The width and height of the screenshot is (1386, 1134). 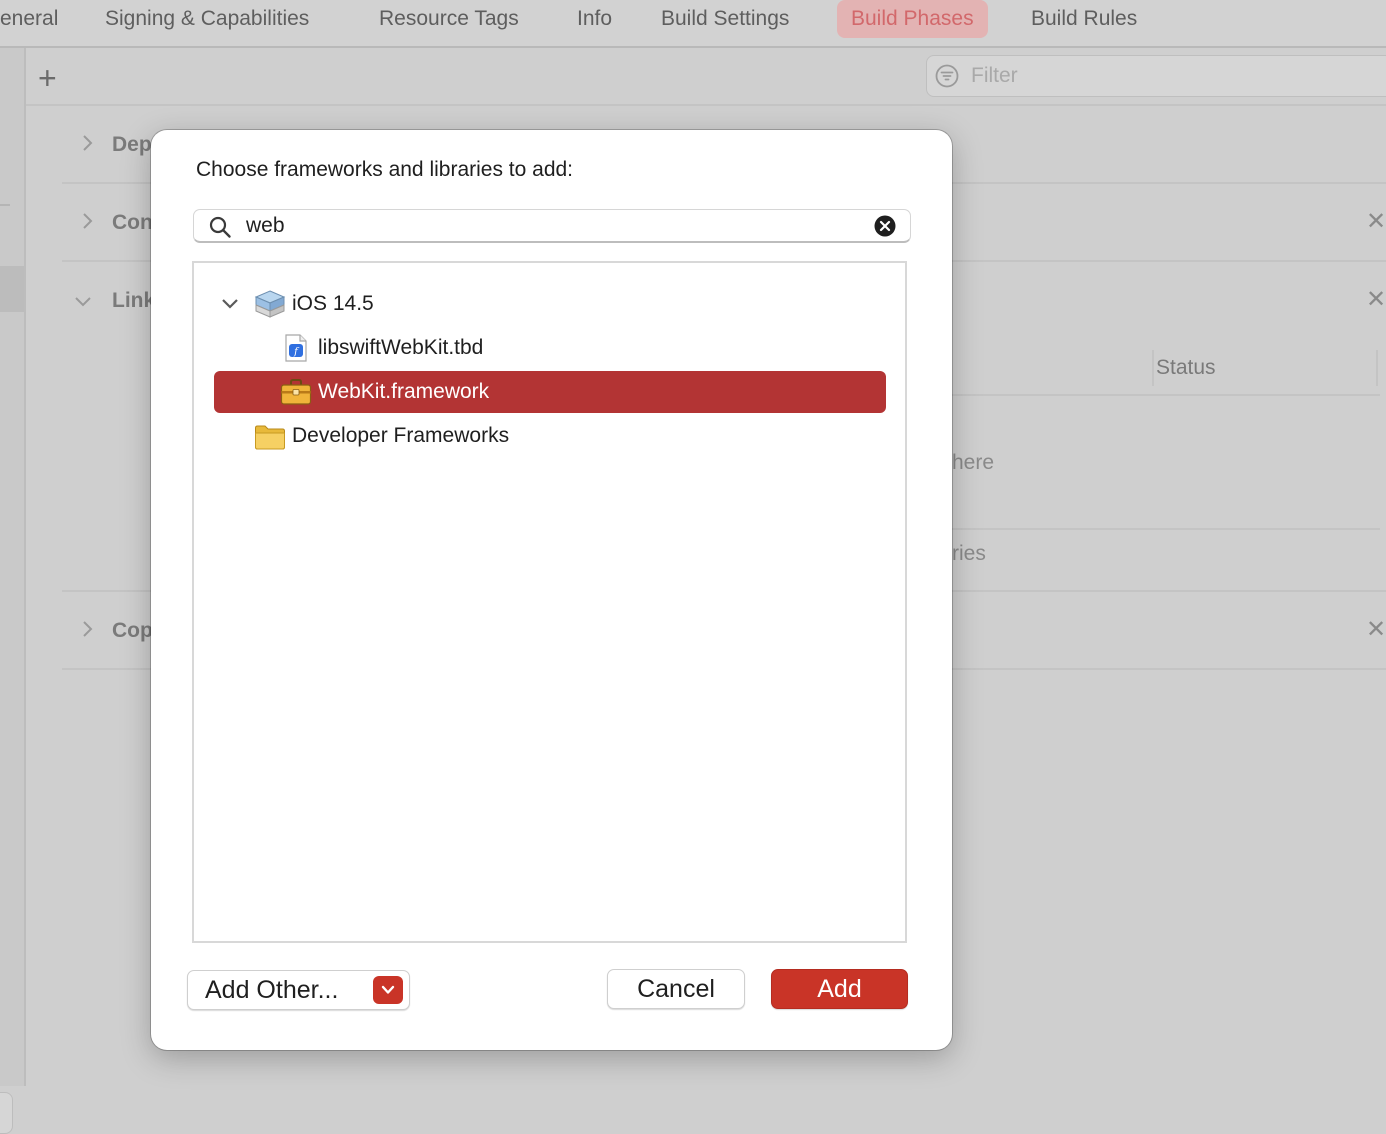 I want to click on sidebar-divider, so click(x=5, y=205).